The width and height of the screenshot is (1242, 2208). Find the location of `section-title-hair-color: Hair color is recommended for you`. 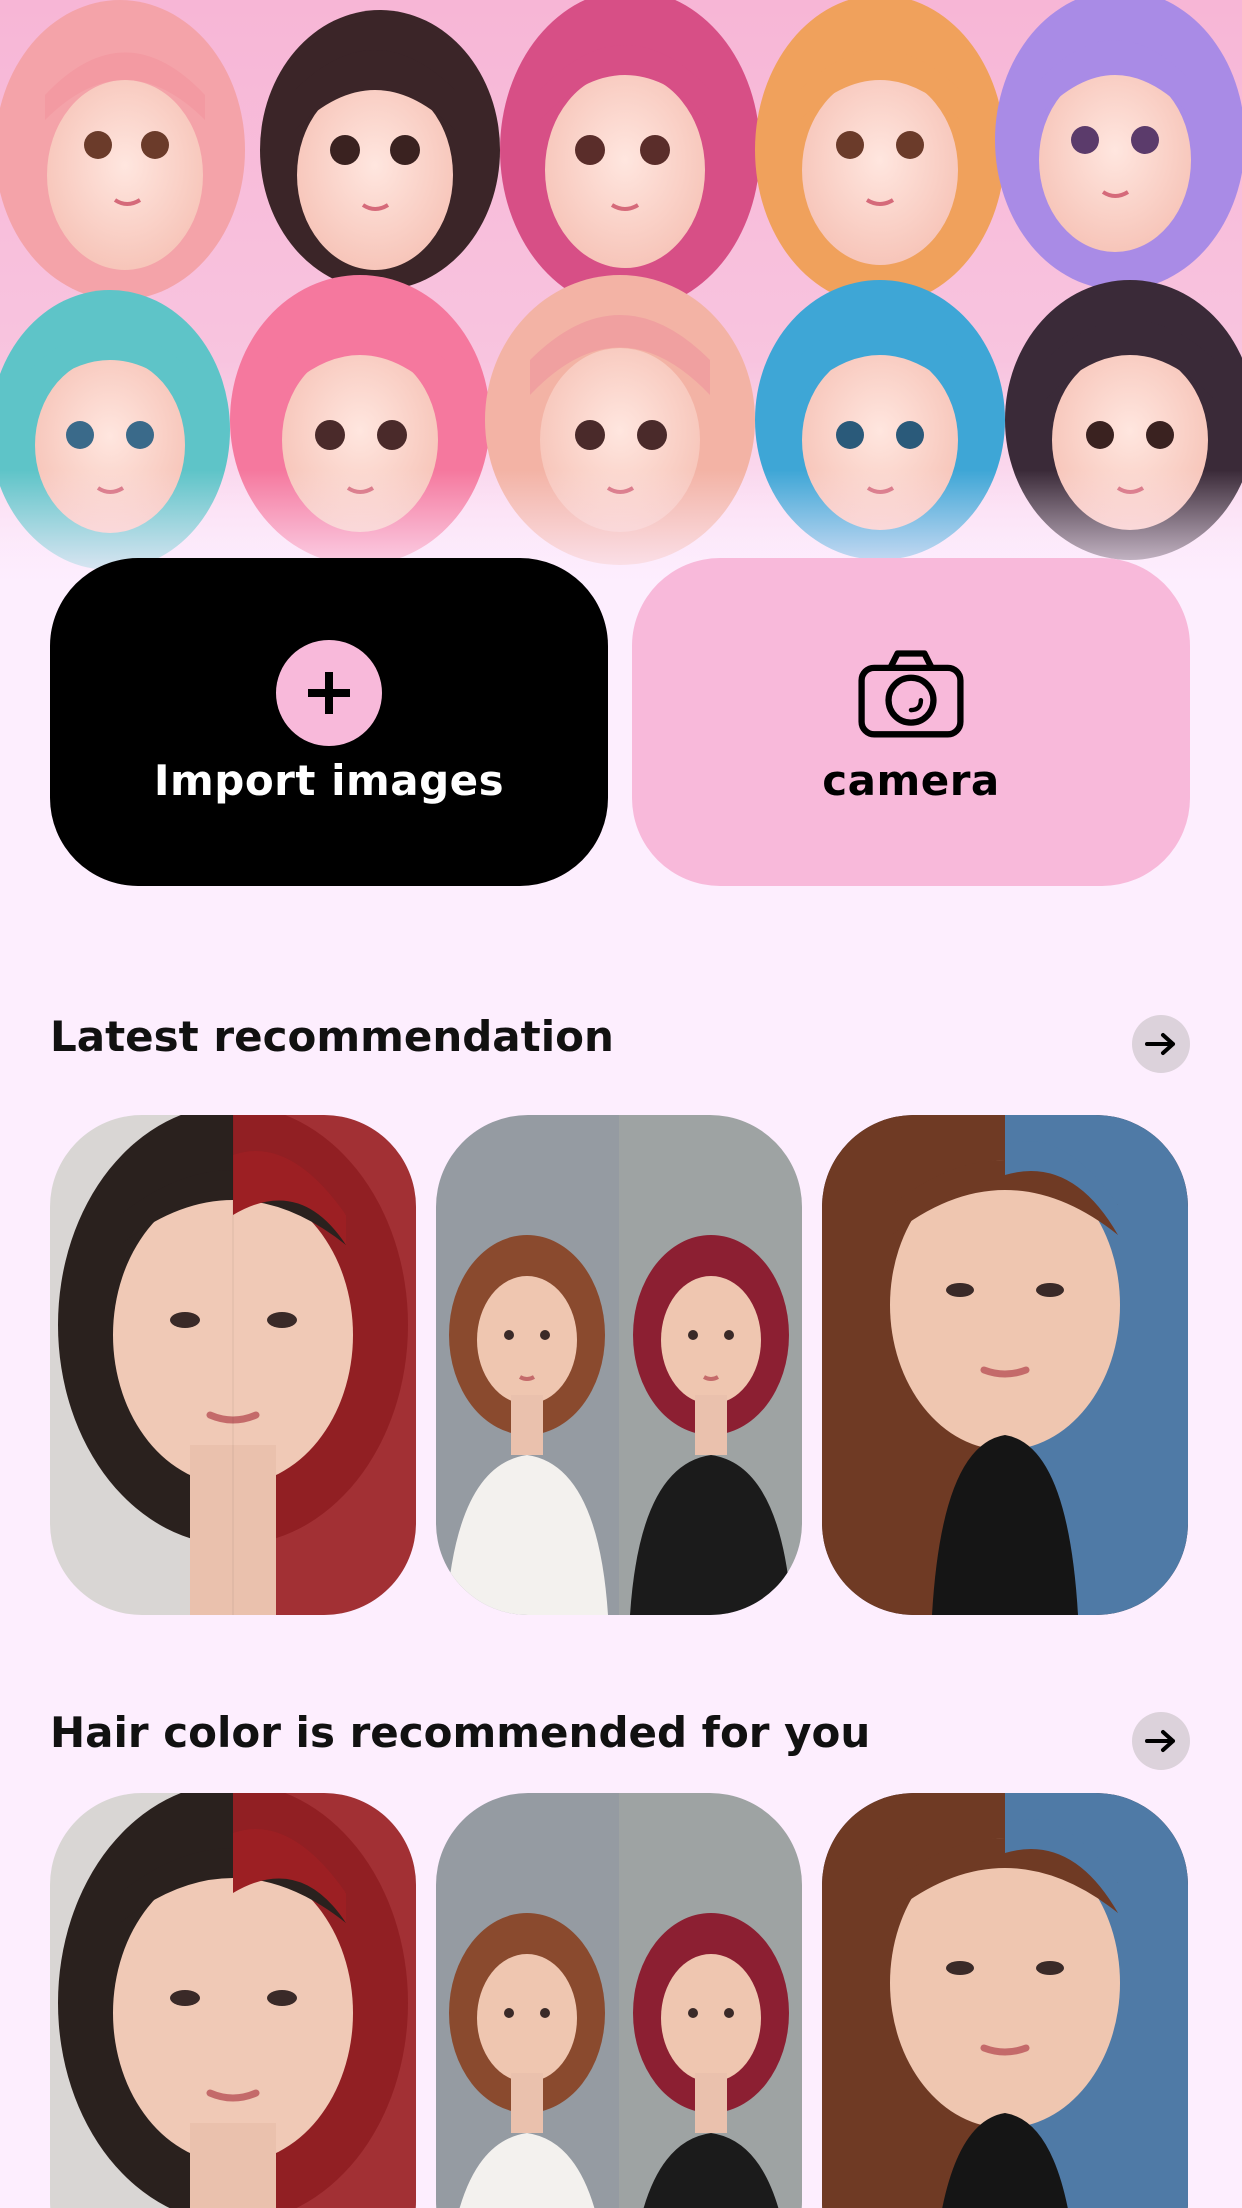

section-title-hair-color: Hair color is recommended for you is located at coordinates (460, 1732).